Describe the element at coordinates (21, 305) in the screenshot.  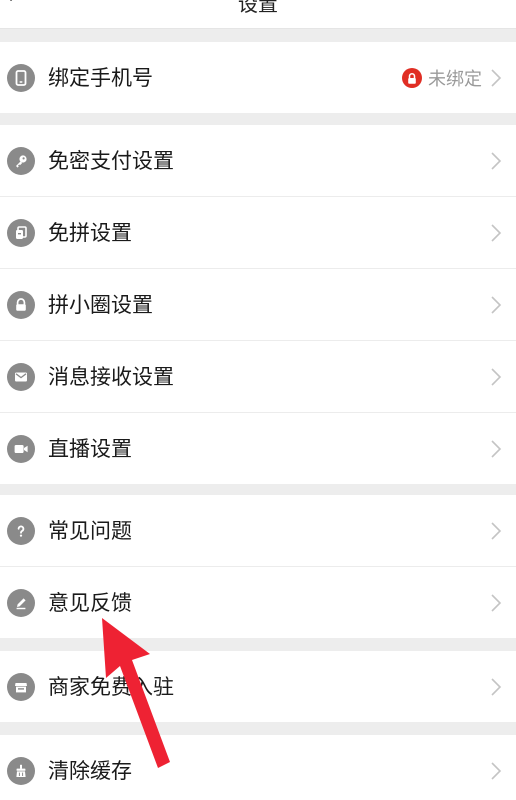
I see `lock-icon` at that location.